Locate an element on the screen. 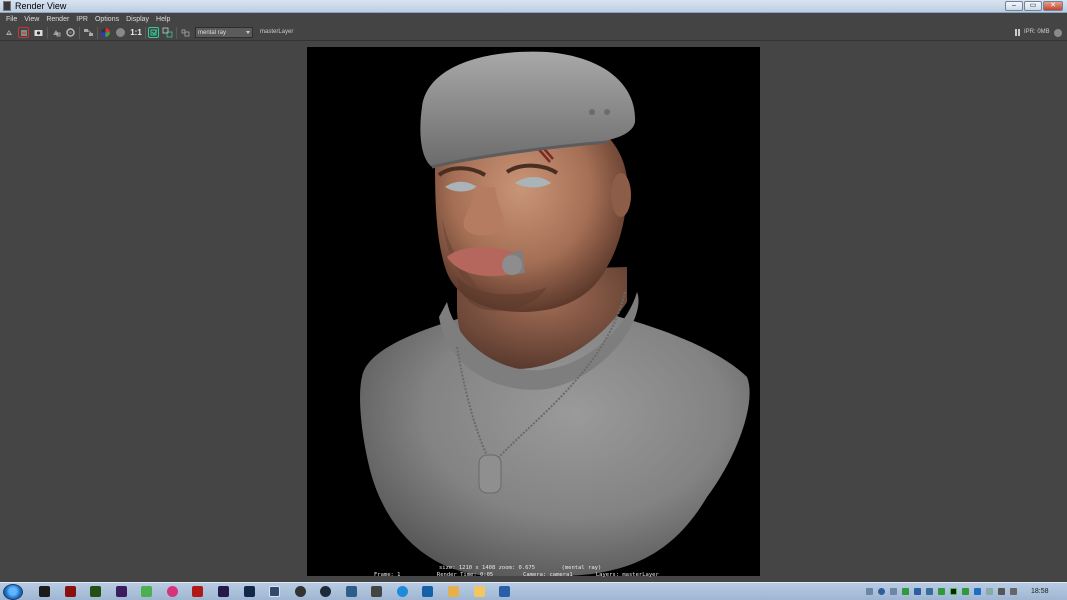  menu-display: Display is located at coordinates (137, 19).